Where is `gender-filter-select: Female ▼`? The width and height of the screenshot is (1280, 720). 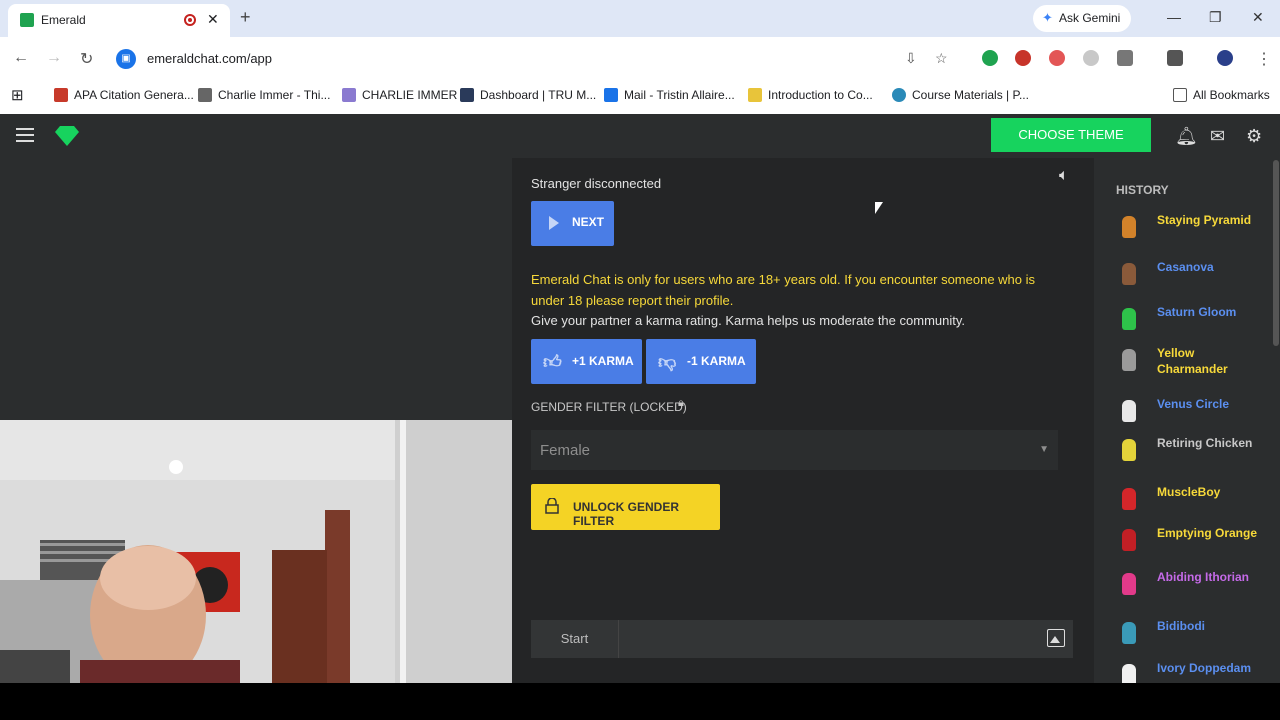
gender-filter-select: Female ▼ is located at coordinates (794, 450).